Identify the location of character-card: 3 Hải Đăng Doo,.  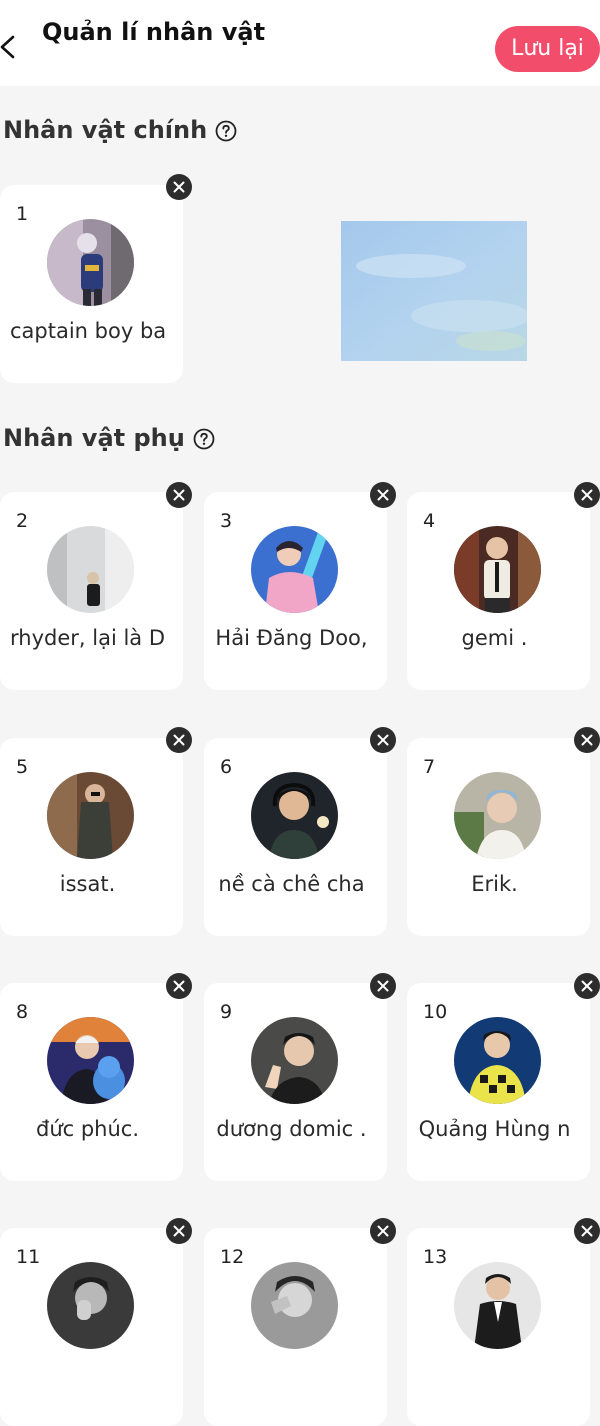
(295, 591).